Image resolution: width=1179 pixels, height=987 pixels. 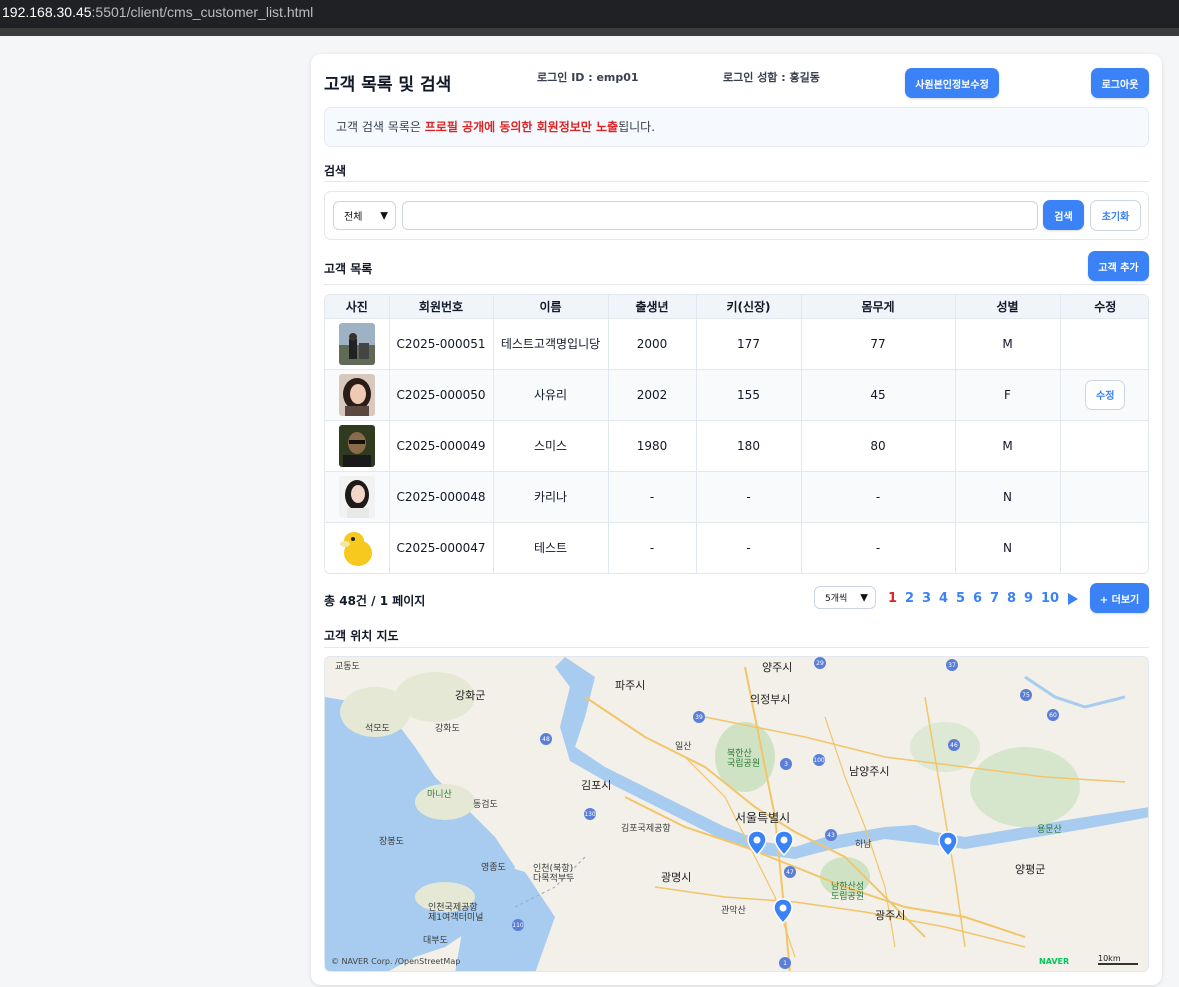 I want to click on notice-suffix: 됩니다., so click(x=637, y=127).